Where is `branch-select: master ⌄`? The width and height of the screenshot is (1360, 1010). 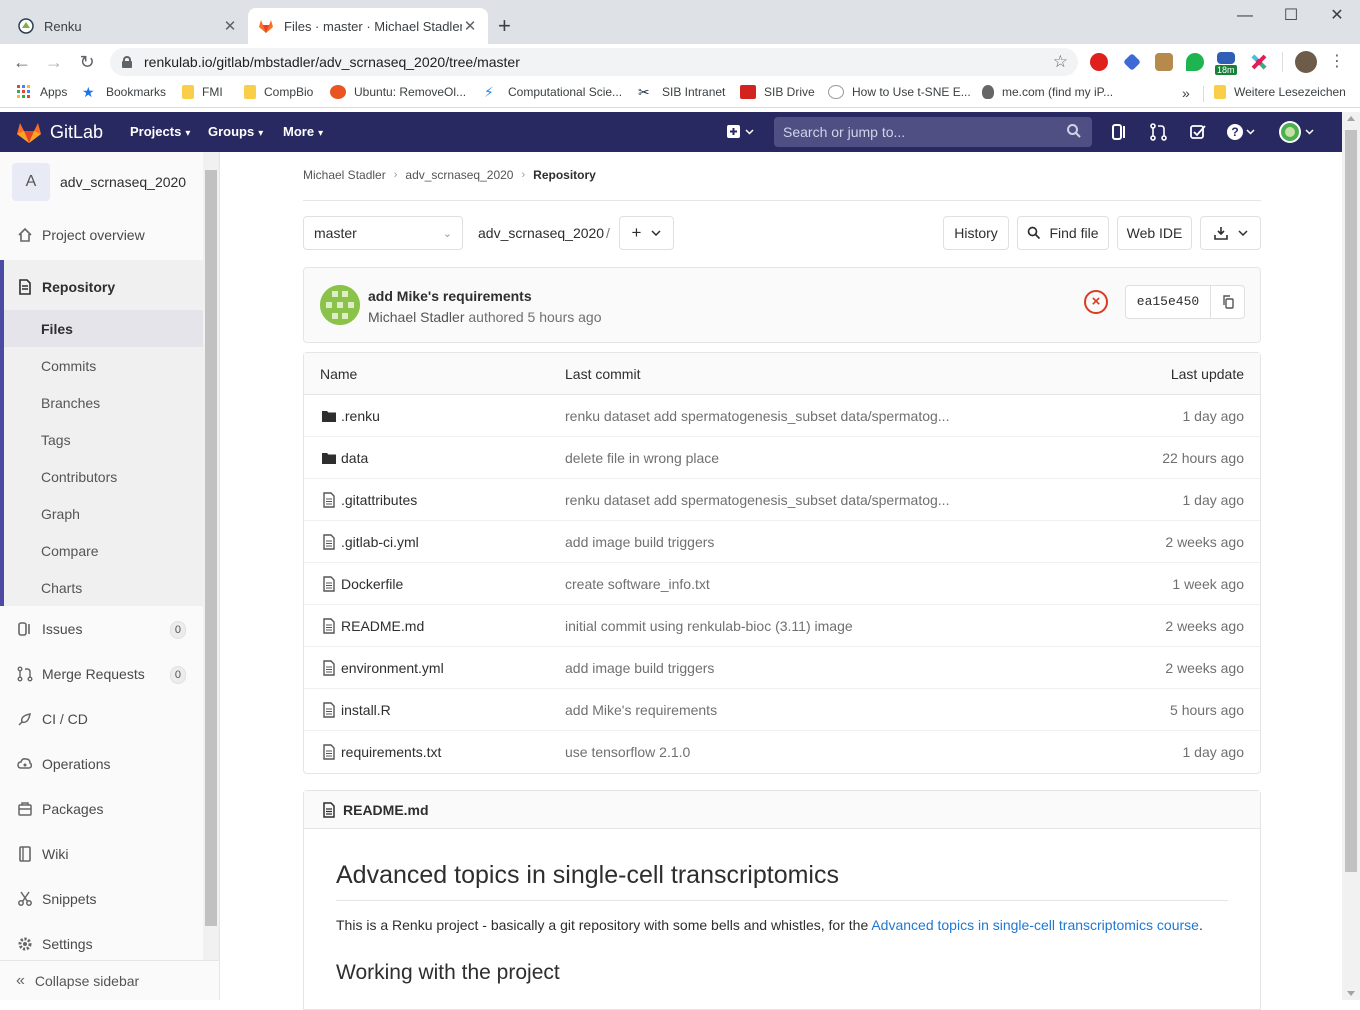
branch-select: master ⌄ is located at coordinates (383, 233).